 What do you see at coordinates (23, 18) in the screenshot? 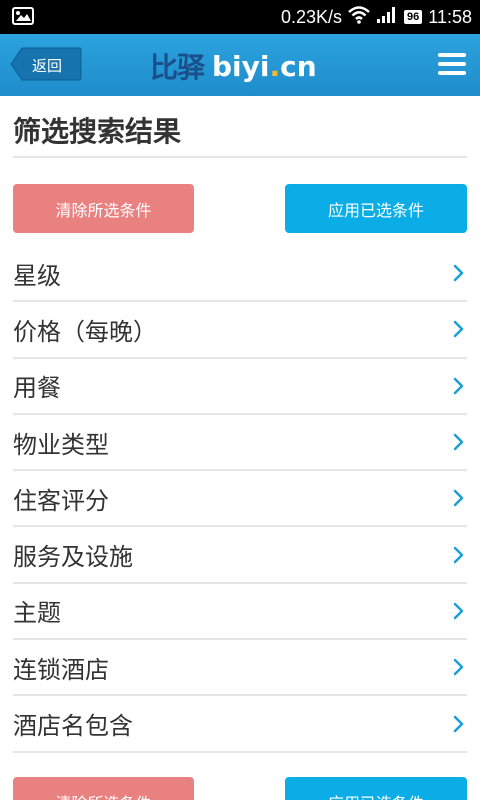
I see `image-icon` at bounding box center [23, 18].